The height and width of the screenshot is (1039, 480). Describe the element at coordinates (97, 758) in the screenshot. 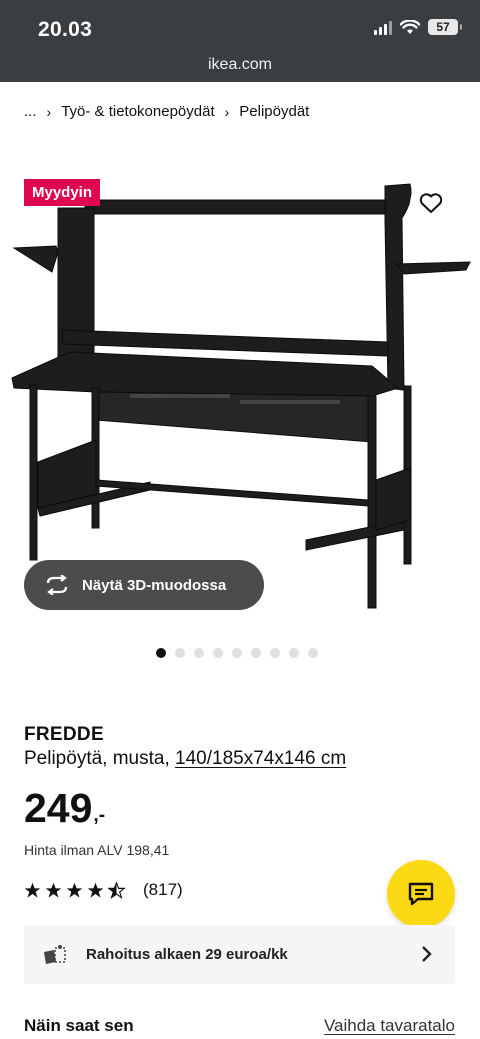

I see `product-type: Pelipöytä, musta,` at that location.